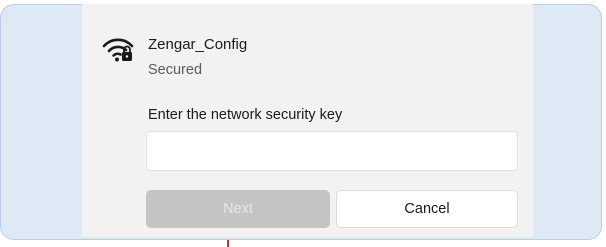 Image resolution: width=606 pixels, height=247 pixels. What do you see at coordinates (198, 44) in the screenshot?
I see `network-name: Zengar_Config` at bounding box center [198, 44].